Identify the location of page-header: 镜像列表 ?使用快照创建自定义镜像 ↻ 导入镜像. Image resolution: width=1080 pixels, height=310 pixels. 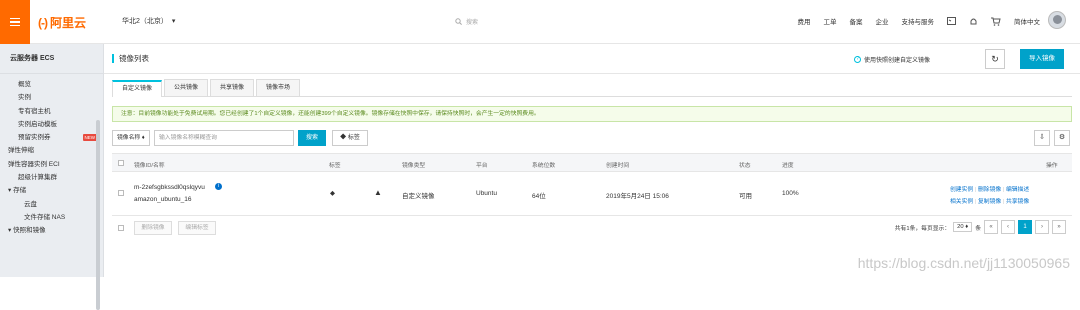
(592, 59).